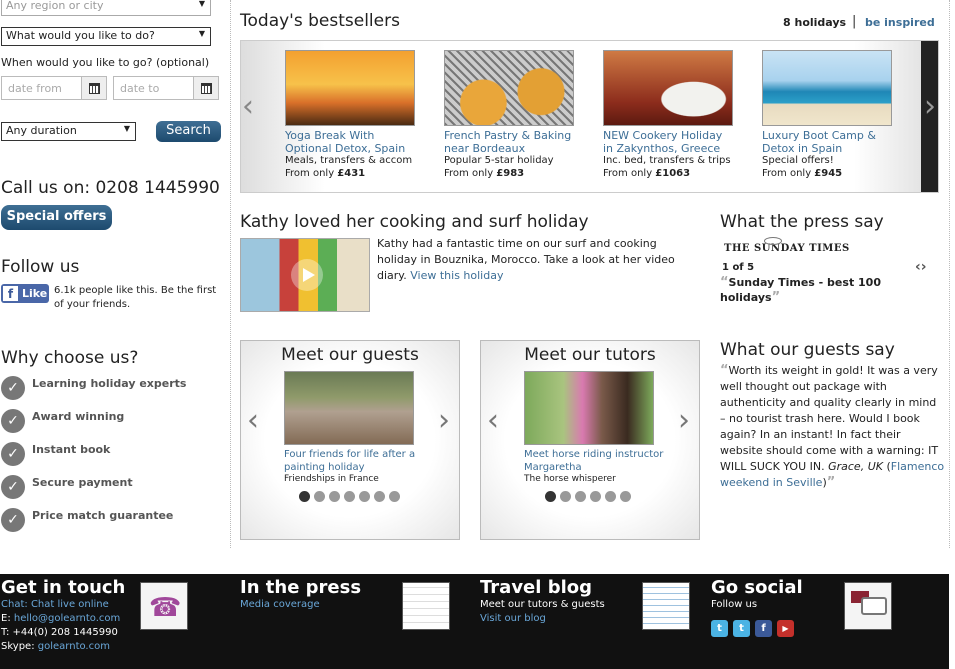 The image size is (955, 669). Describe the element at coordinates (349, 408) in the screenshot. I see `guests-photo` at that location.